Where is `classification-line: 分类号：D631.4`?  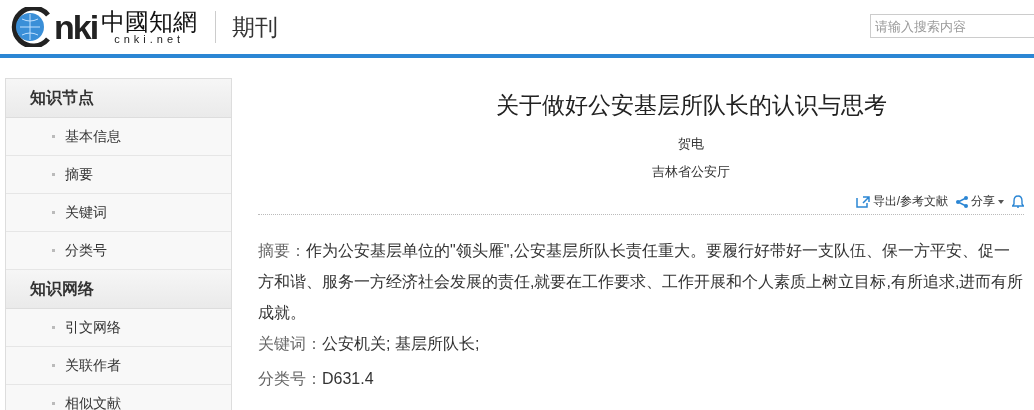 classification-line: 分类号：D631.4 is located at coordinates (316, 379).